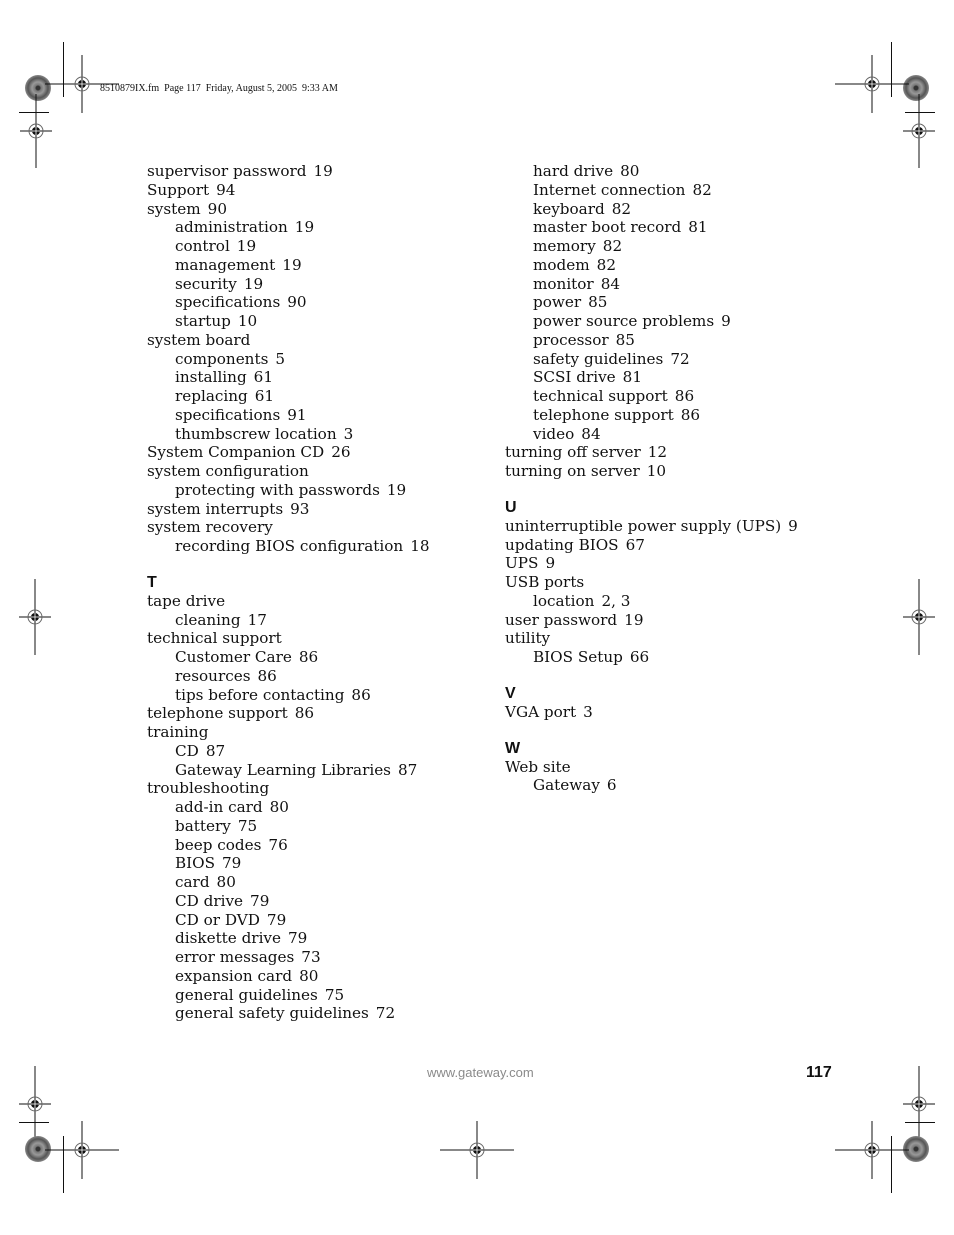 This screenshot has height=1235, width=954. What do you see at coordinates (651, 545) in the screenshot?
I see `index-entry: updating BIOS 67` at bounding box center [651, 545].